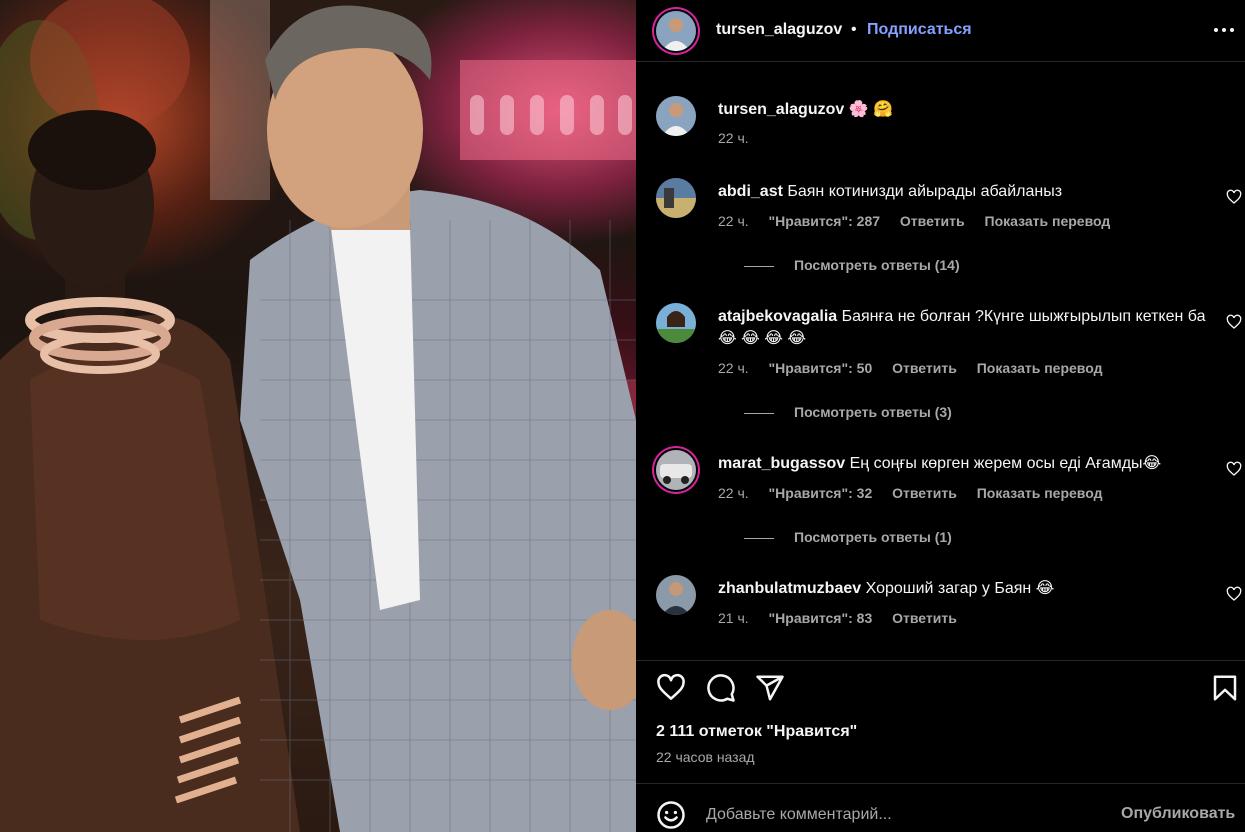  Describe the element at coordinates (848, 537) in the screenshot. I see `view-replies-button: Посмотреть ответы (1)` at that location.